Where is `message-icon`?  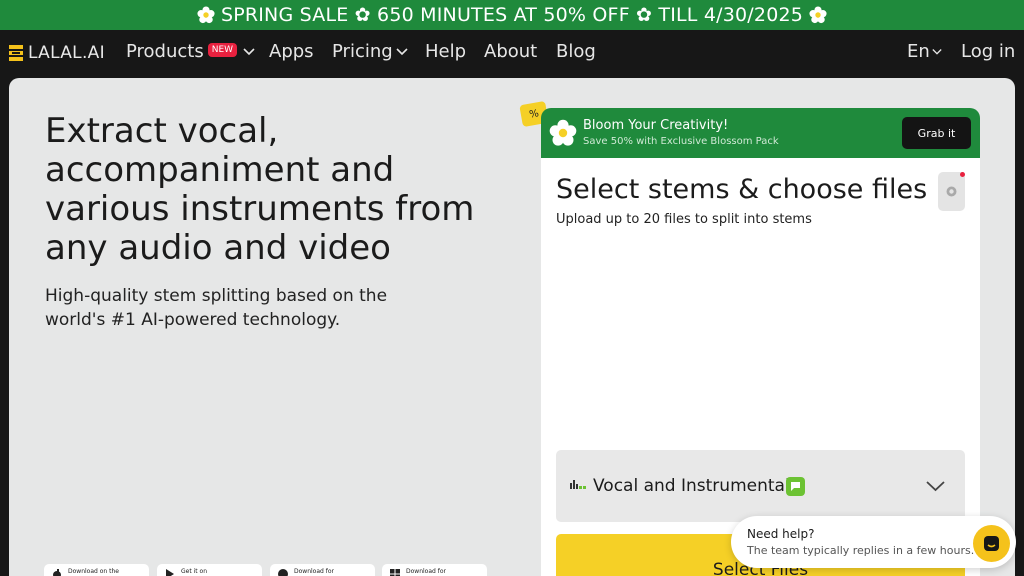
message-icon is located at coordinates (795, 486).